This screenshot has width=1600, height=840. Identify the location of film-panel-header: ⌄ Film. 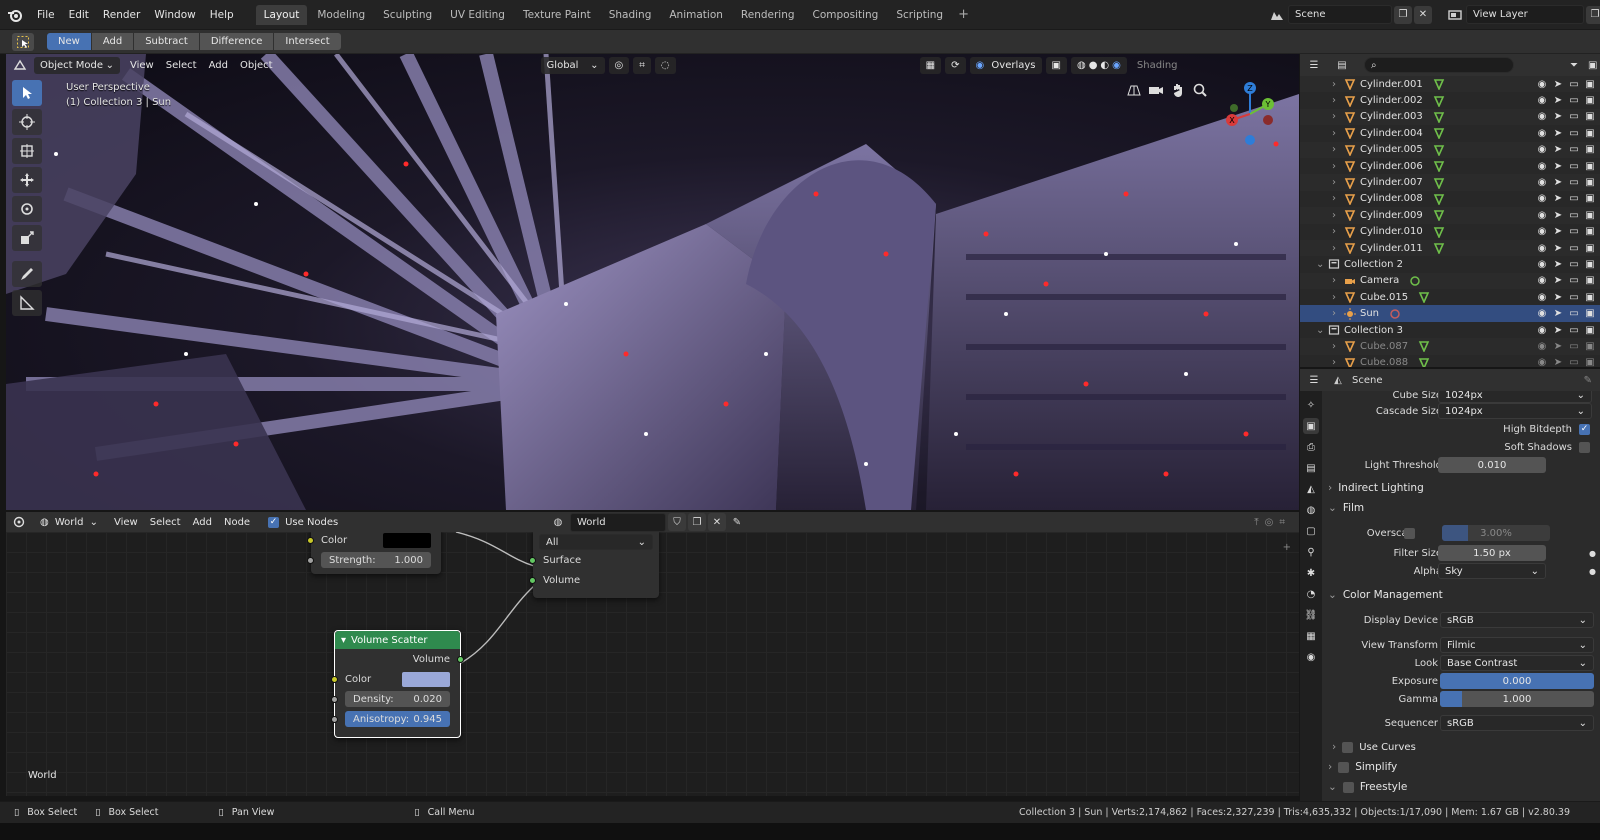
(1461, 508).